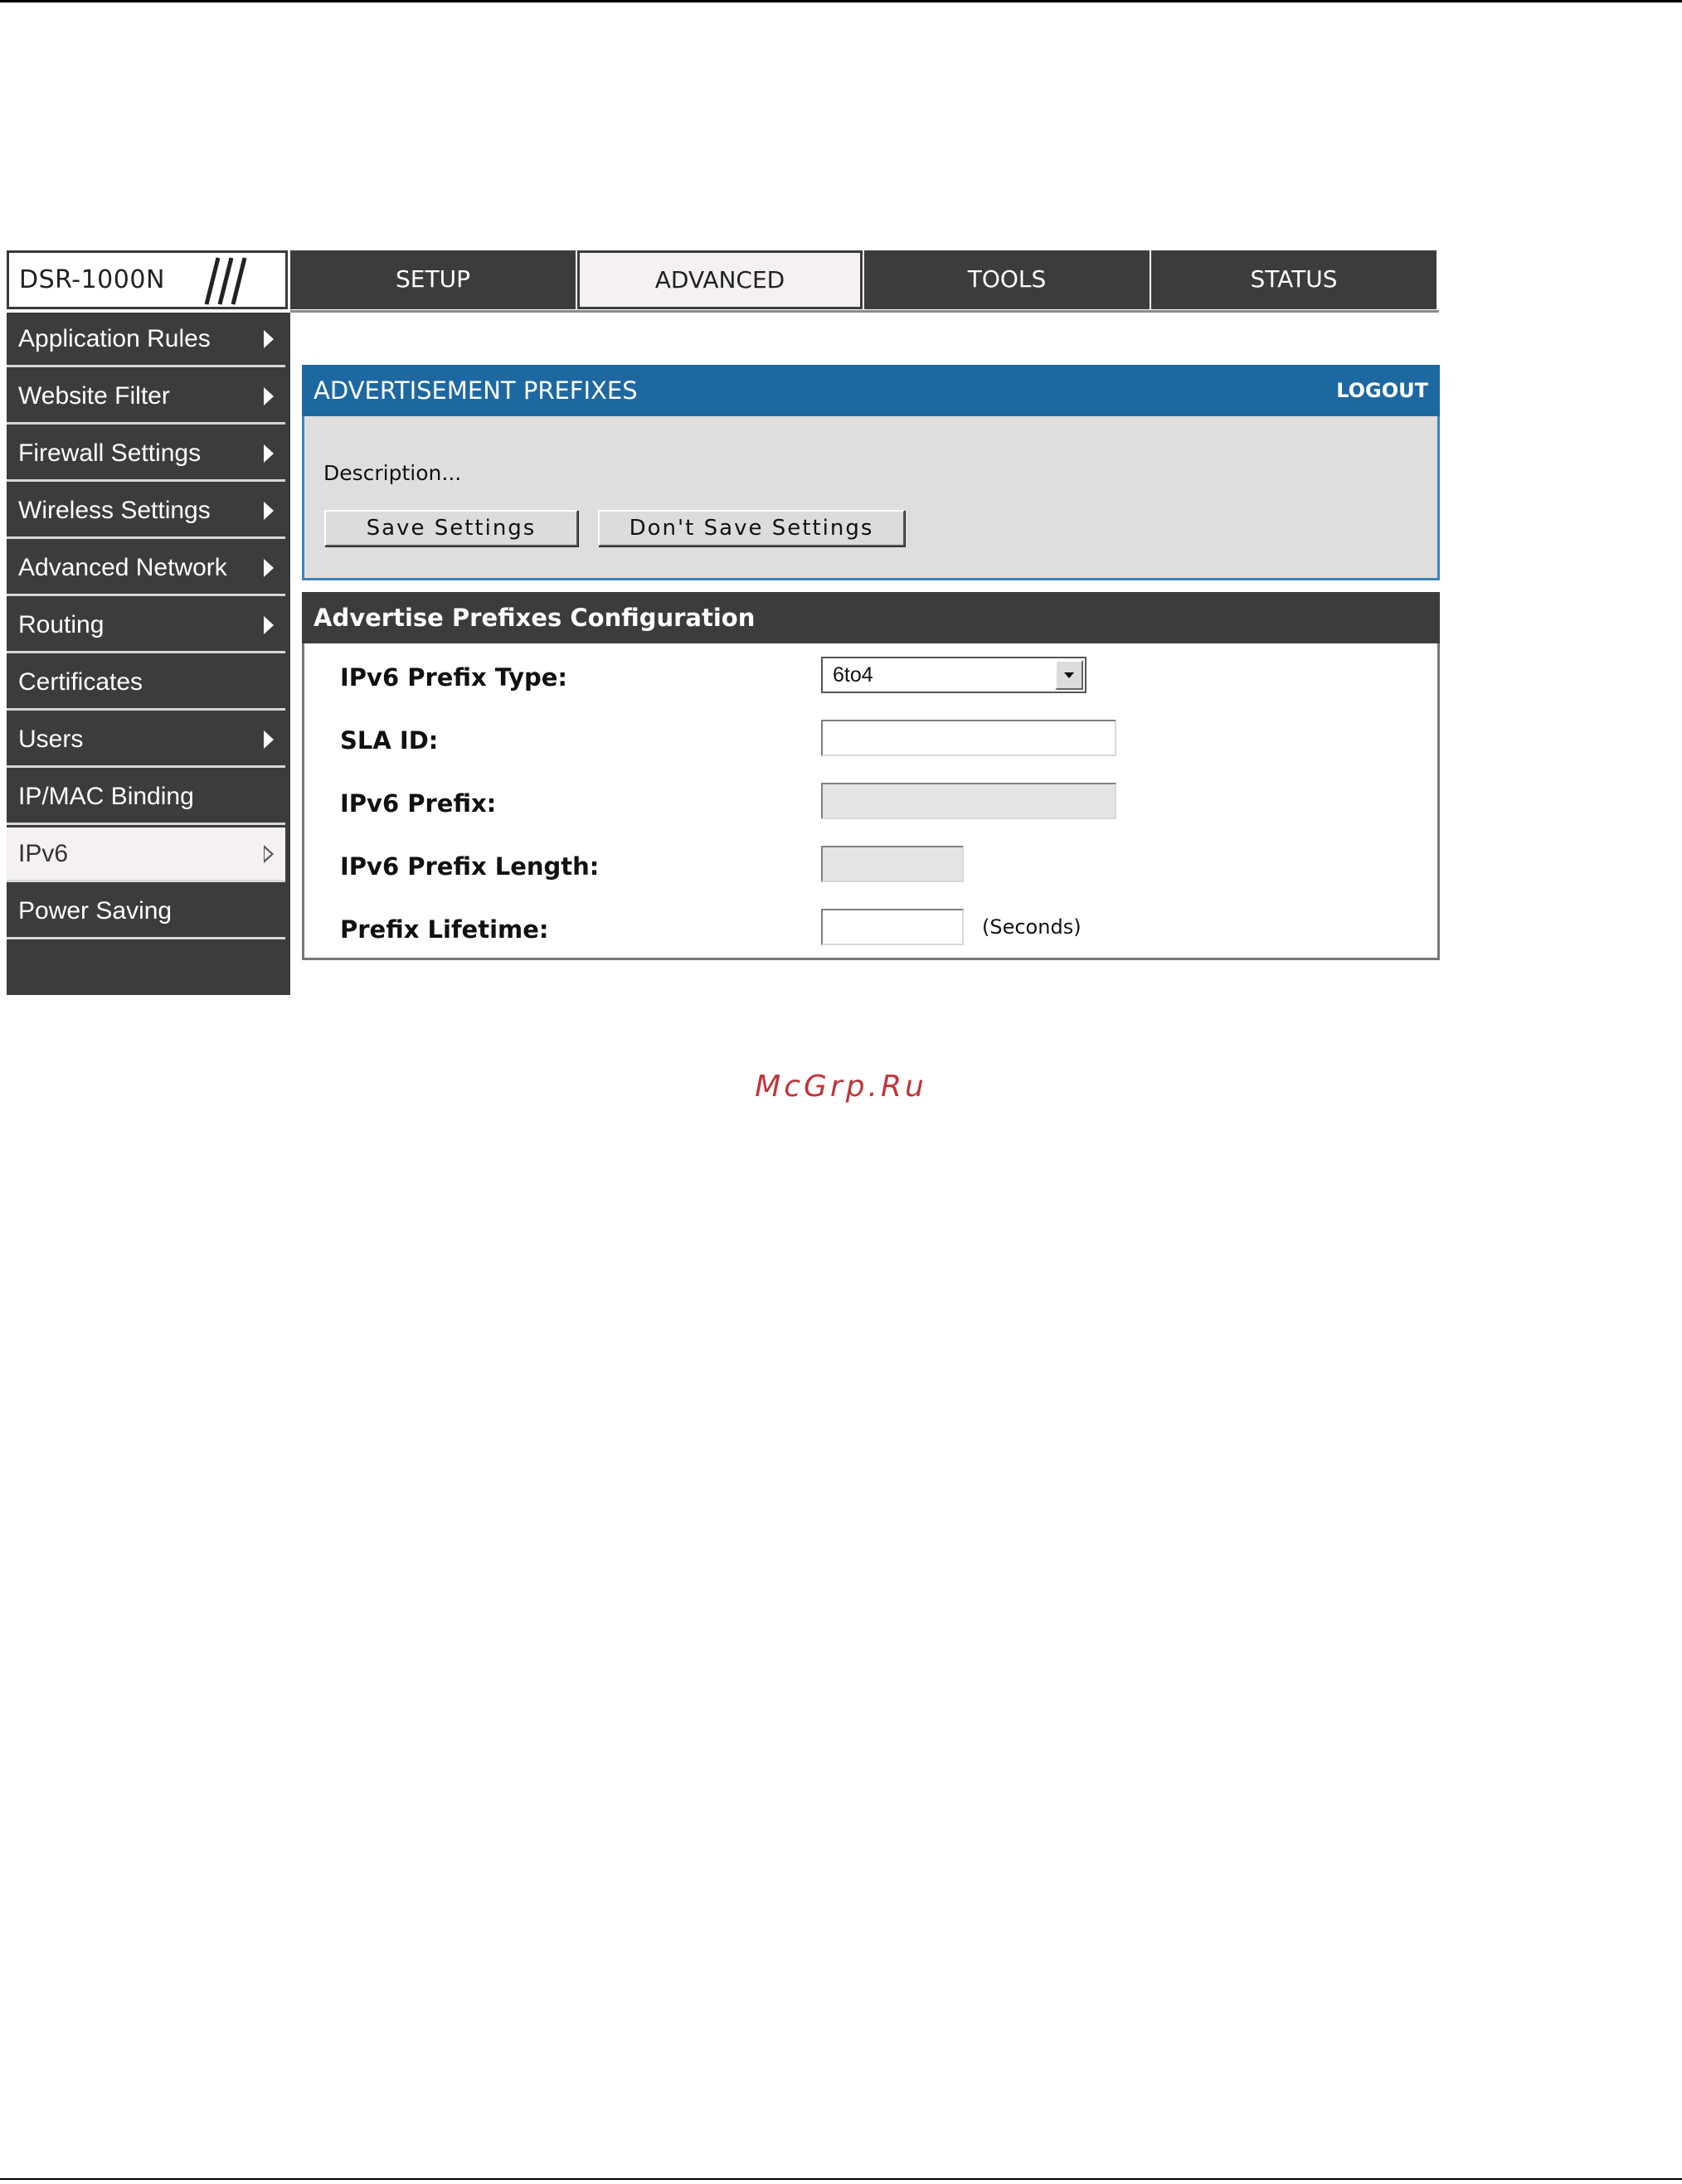 This screenshot has height=2184, width=1682. I want to click on sidebar-item-label: Website Filter, so click(94, 395).